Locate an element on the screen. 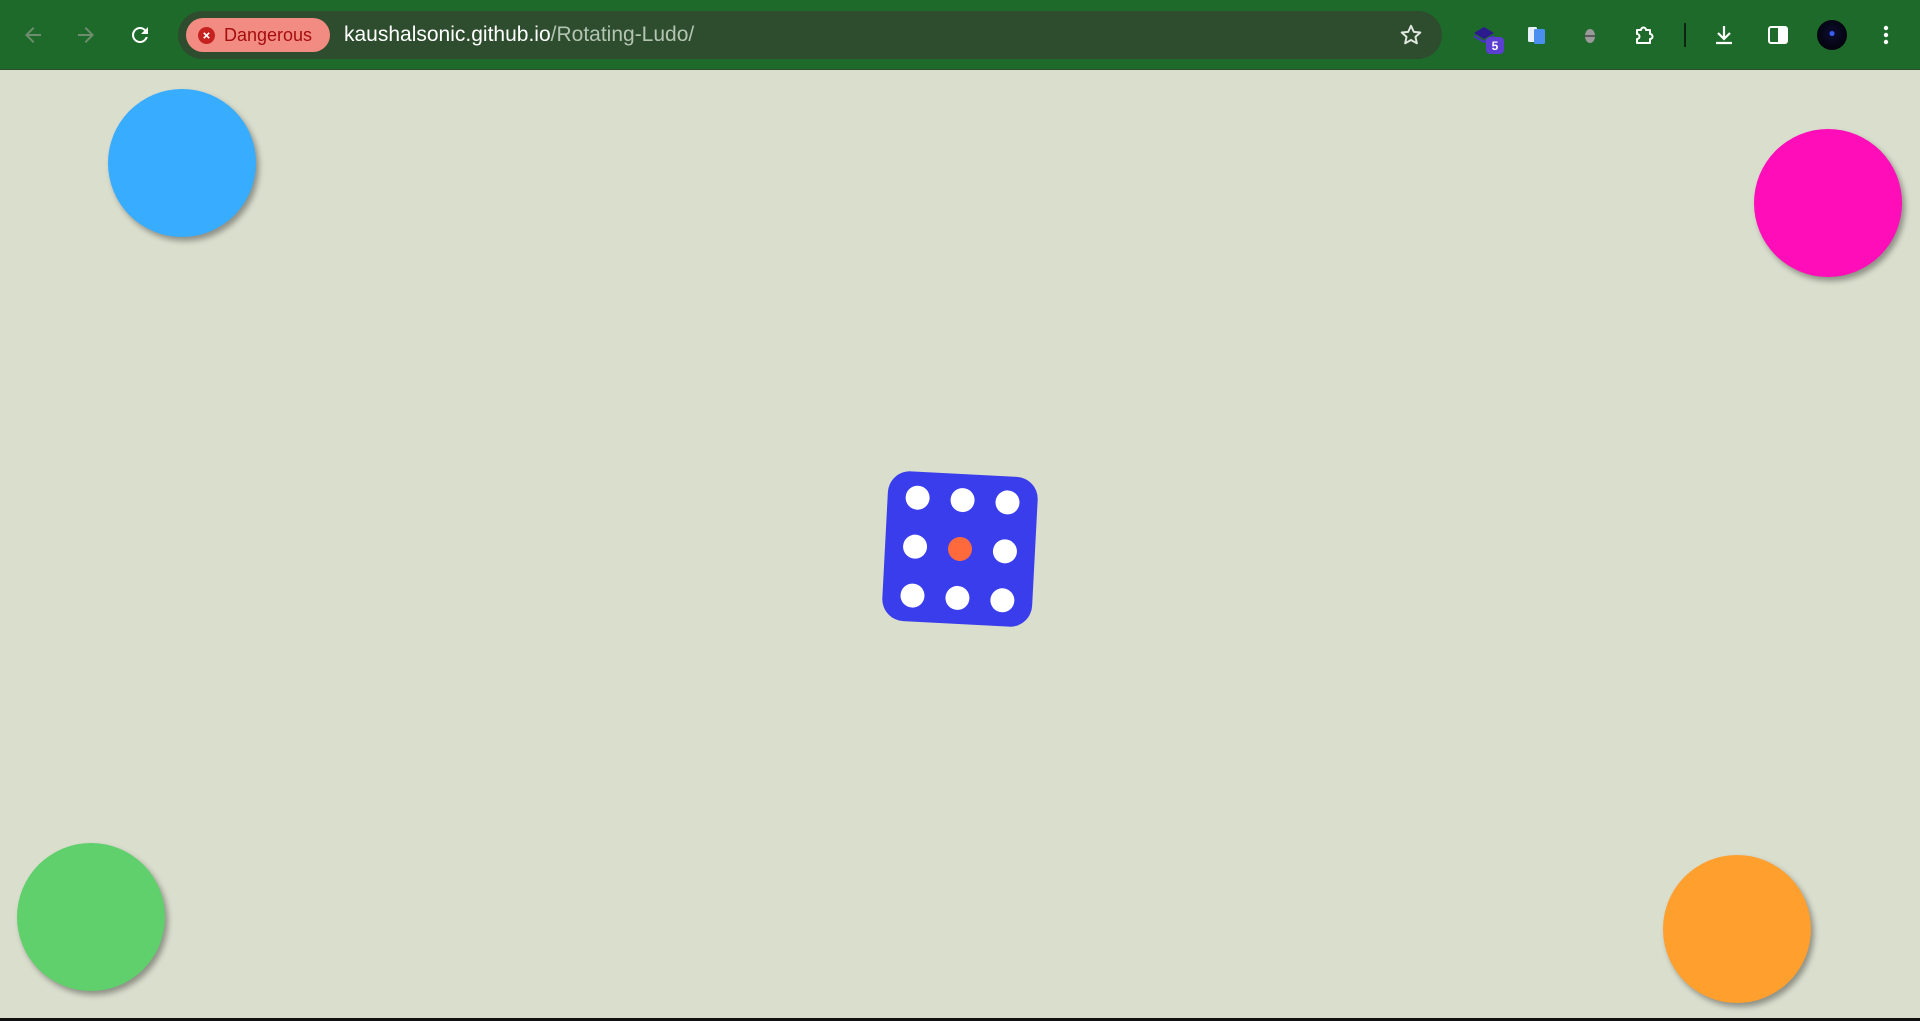  browser-menu-button is located at coordinates (1886, 35).